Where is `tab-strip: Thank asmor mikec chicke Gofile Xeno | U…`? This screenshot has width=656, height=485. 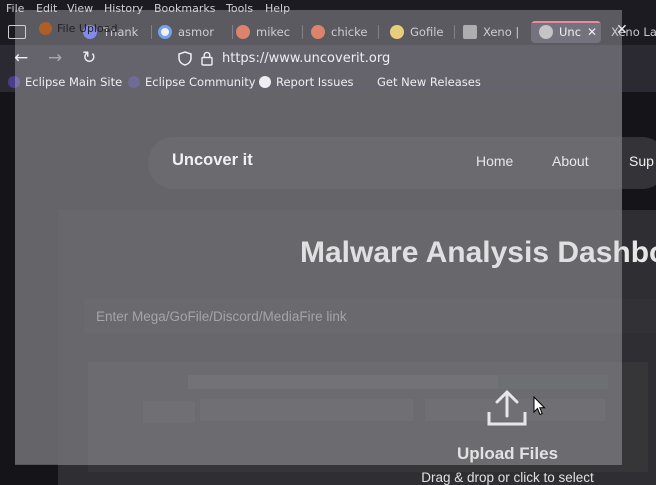 tab-strip: Thank asmor mikec chicke Gofile Xeno | U… is located at coordinates (328, 31).